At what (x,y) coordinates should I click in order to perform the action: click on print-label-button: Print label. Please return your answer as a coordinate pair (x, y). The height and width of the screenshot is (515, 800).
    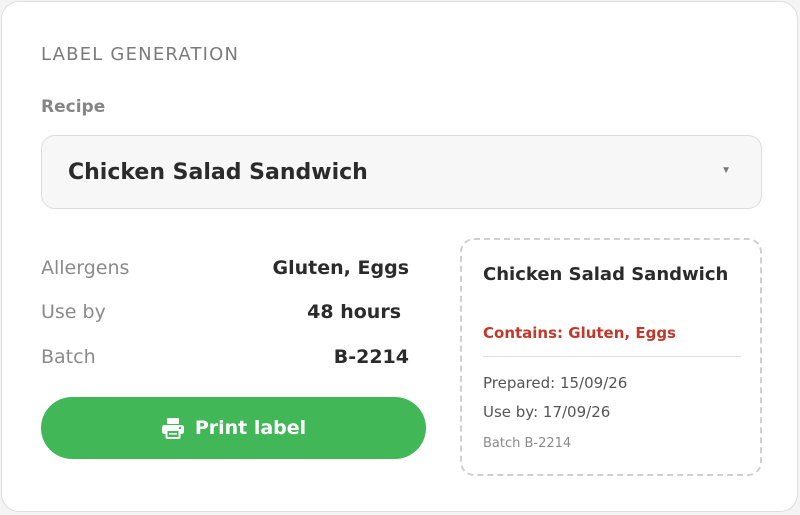
    Looking at the image, I should click on (233, 428).